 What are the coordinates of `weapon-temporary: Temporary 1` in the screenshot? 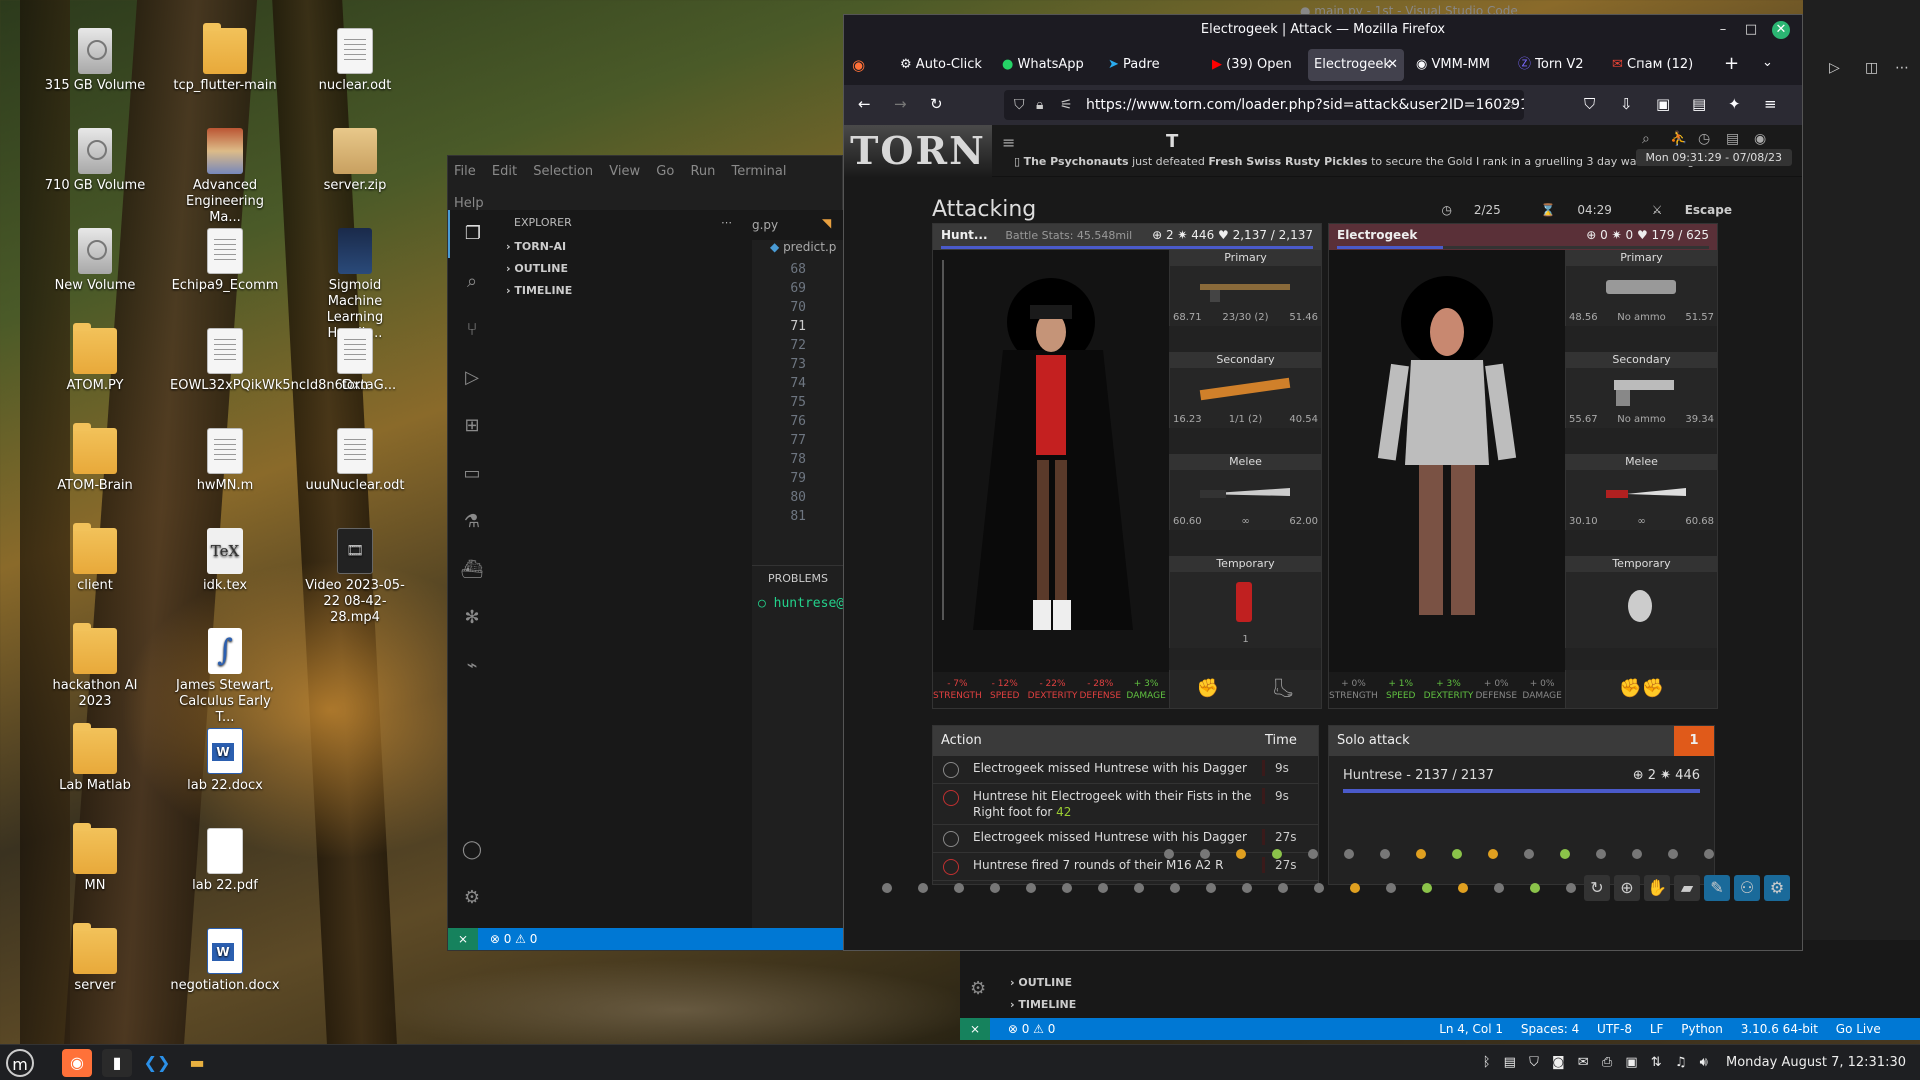 It's located at (1245, 602).